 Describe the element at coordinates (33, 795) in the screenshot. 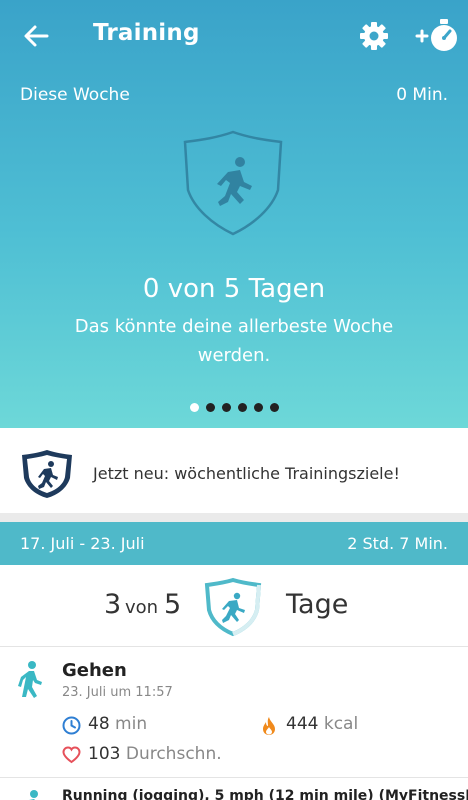

I see `running-icon` at that location.